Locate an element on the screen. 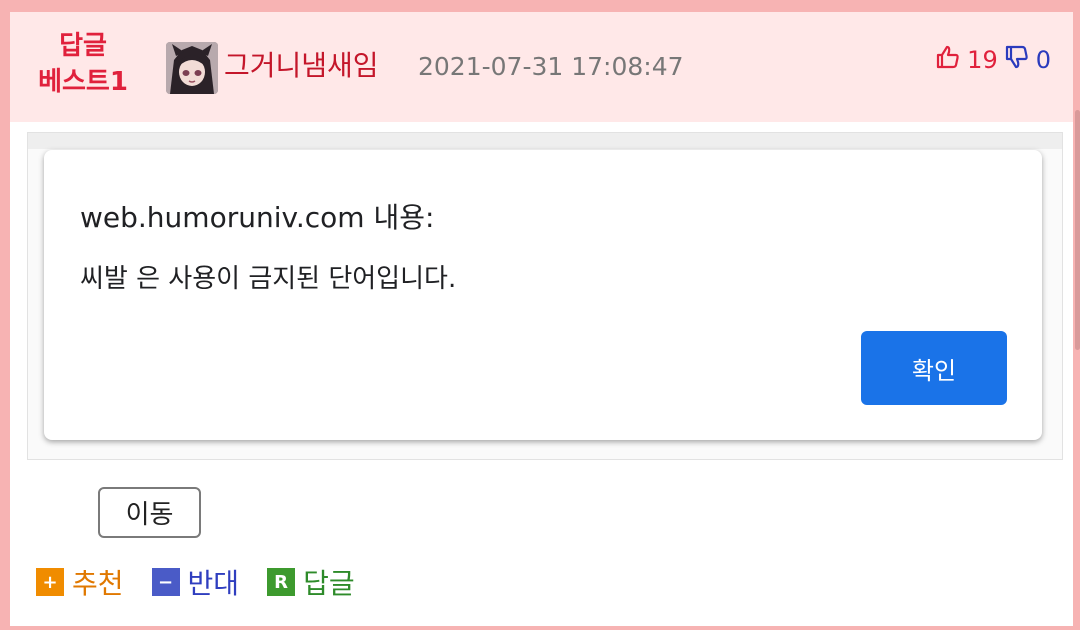 This screenshot has height=630, width=1080. move-button: 이동 is located at coordinates (149, 512).